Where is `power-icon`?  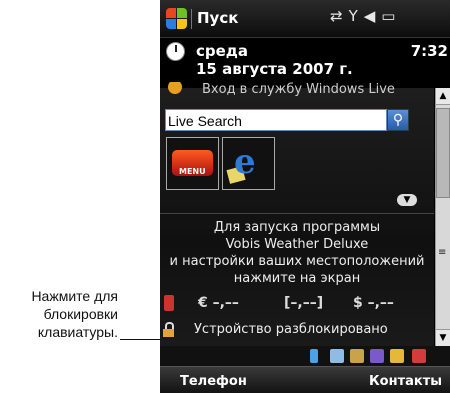 power-icon is located at coordinates (419, 356).